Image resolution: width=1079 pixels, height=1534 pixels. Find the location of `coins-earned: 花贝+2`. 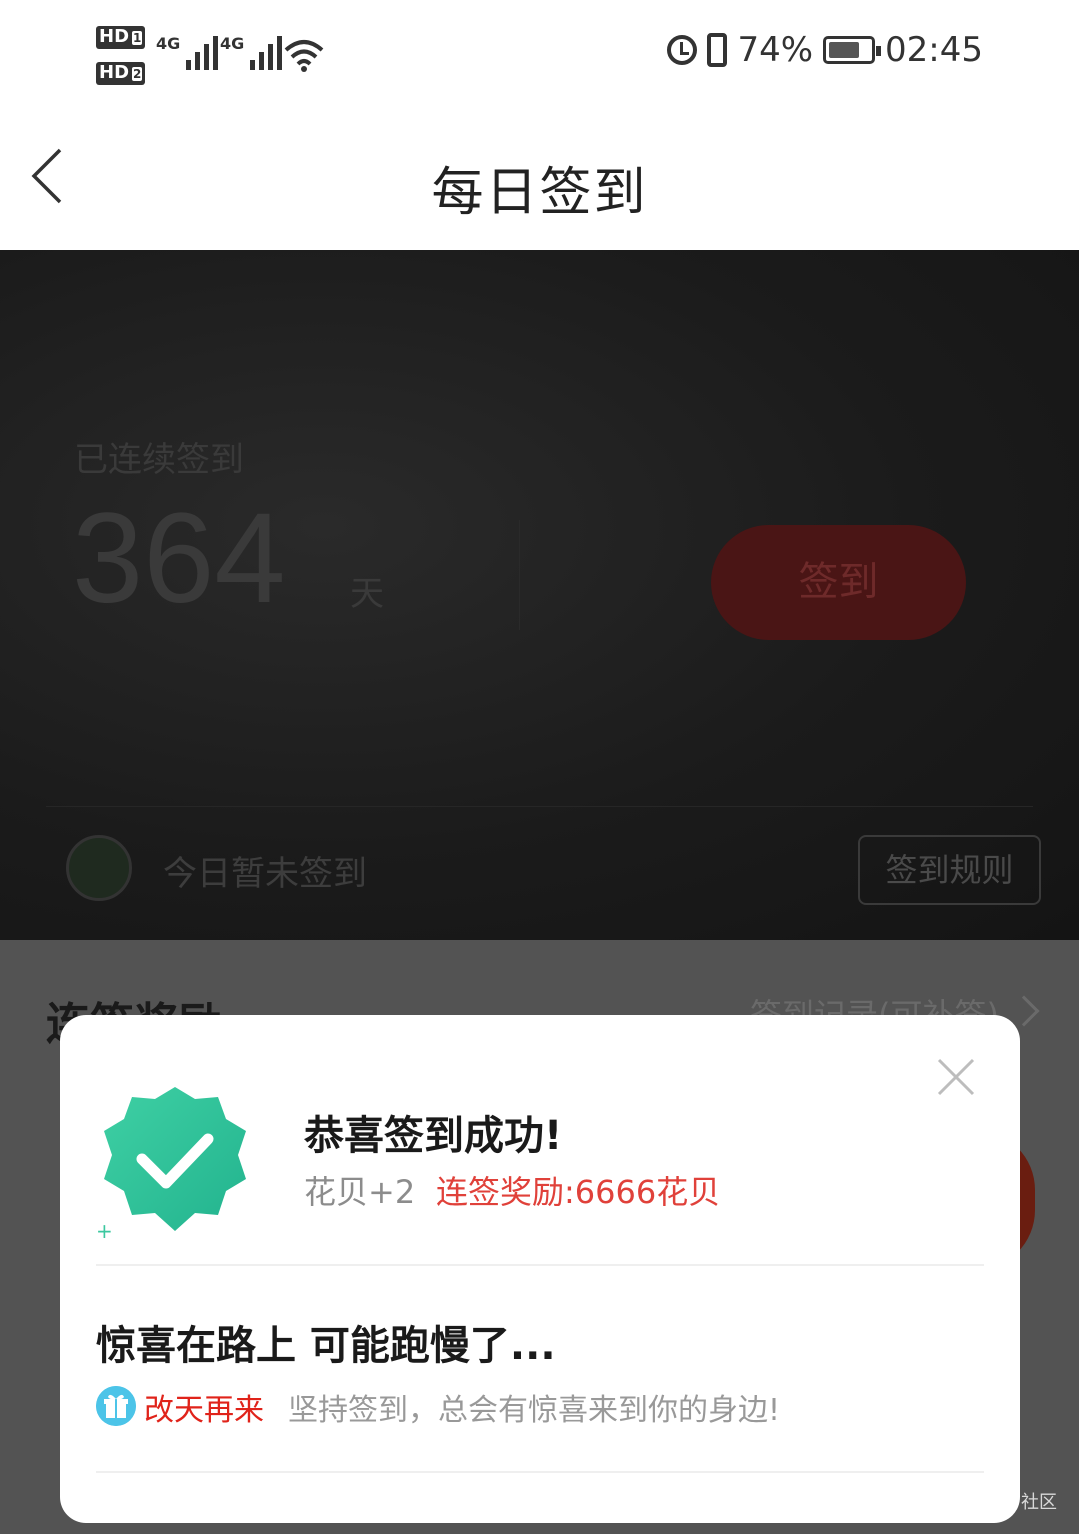

coins-earned: 花贝+2 is located at coordinates (360, 1192).